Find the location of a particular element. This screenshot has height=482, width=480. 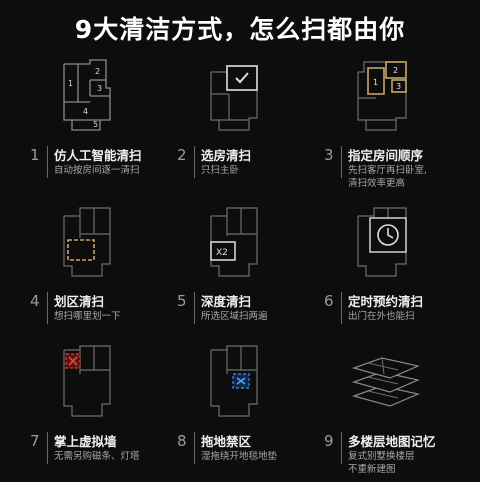

feature-card-9: 9 多楼层地图记忆 复式别墅换楼层 不重新建图 is located at coordinates (387, 413).